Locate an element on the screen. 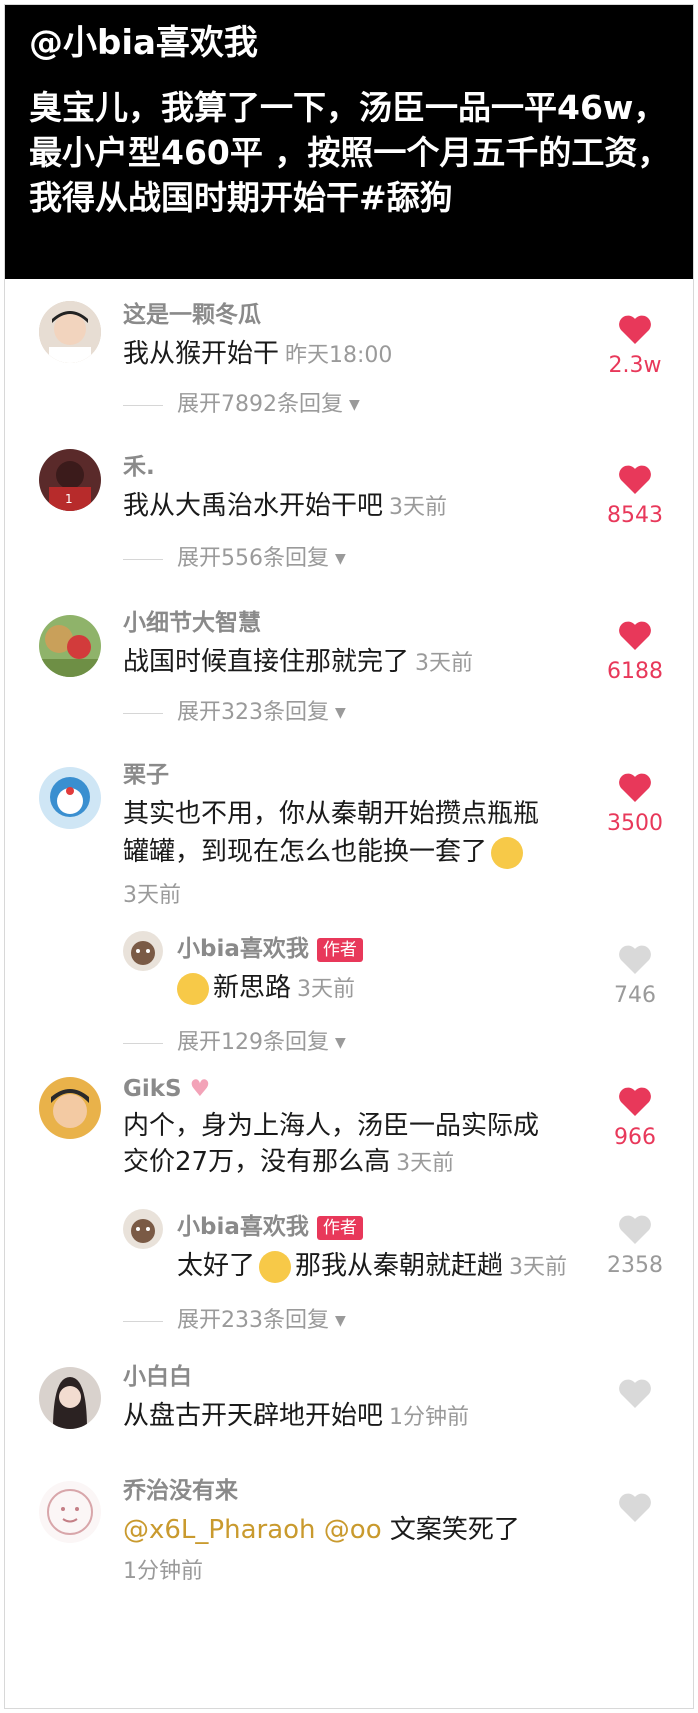  mention-link: @oo is located at coordinates (353, 1530).